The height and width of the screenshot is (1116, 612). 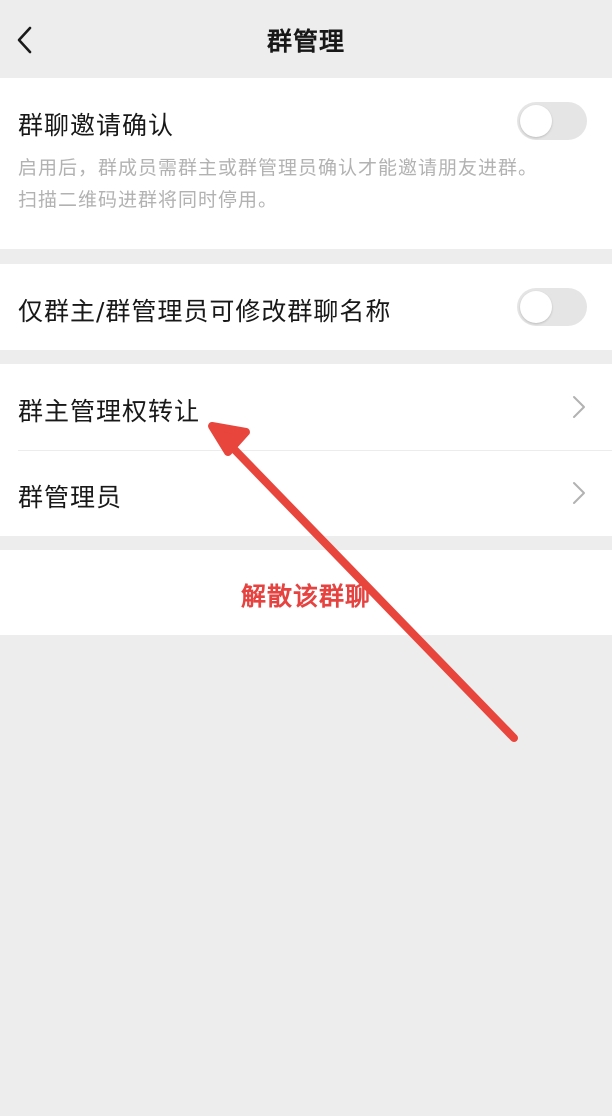 I want to click on page-title: 群管理, so click(x=305, y=41).